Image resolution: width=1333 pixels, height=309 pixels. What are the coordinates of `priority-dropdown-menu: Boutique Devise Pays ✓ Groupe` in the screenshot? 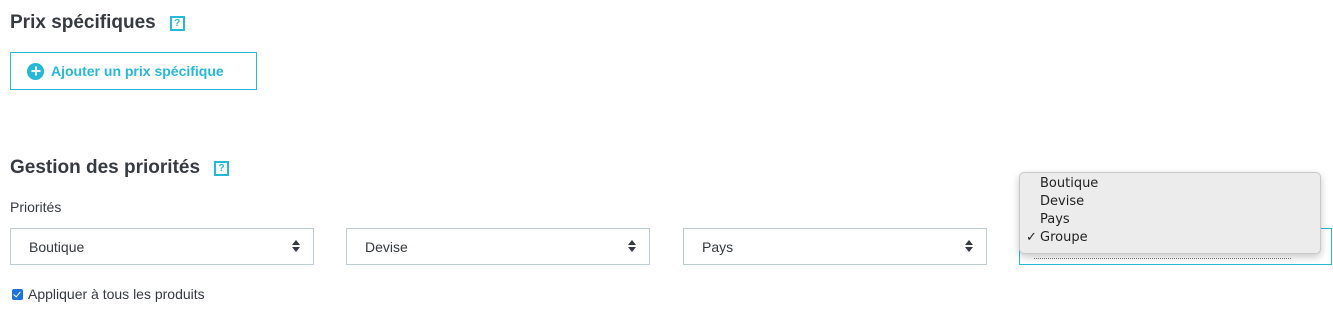 It's located at (1170, 213).